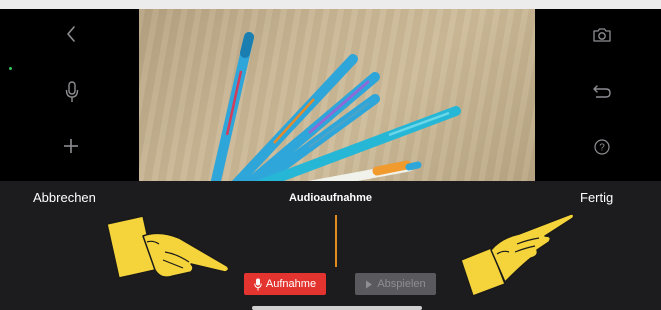  What do you see at coordinates (337, 308) in the screenshot?
I see `home-indicator` at bounding box center [337, 308].